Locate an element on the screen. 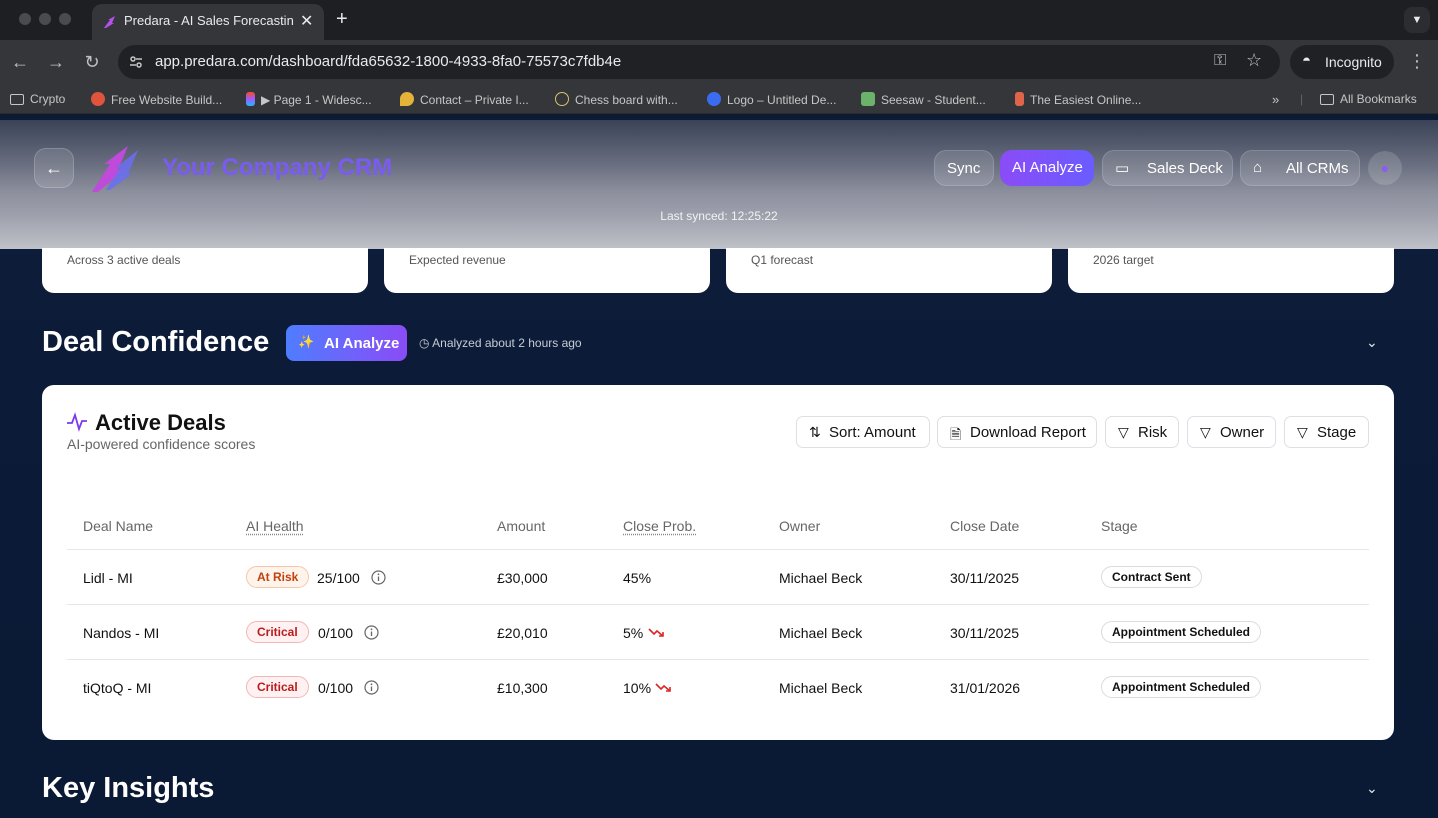  tab-close-icon: ✕ is located at coordinates (306, 21).